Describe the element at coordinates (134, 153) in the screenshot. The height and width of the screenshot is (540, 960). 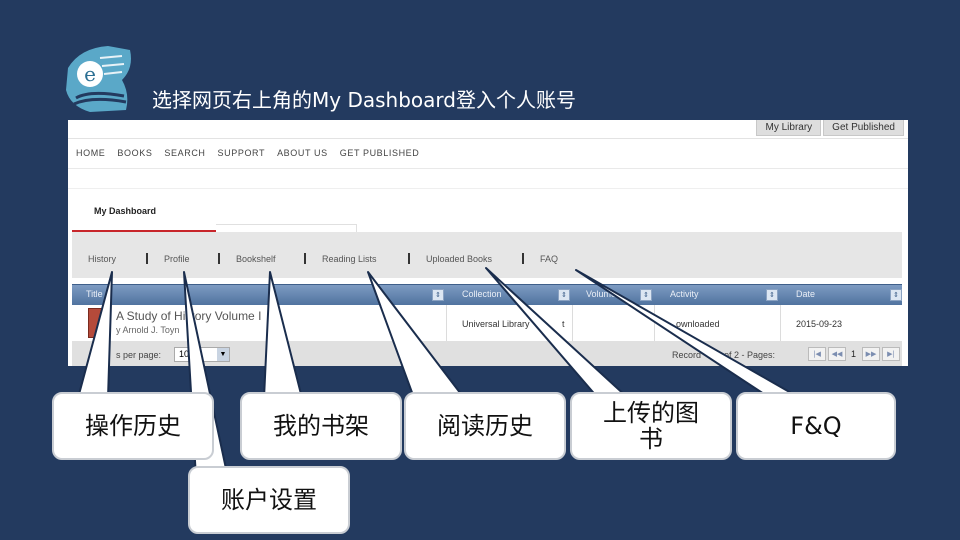
I see `nav-books: BOOKS` at that location.